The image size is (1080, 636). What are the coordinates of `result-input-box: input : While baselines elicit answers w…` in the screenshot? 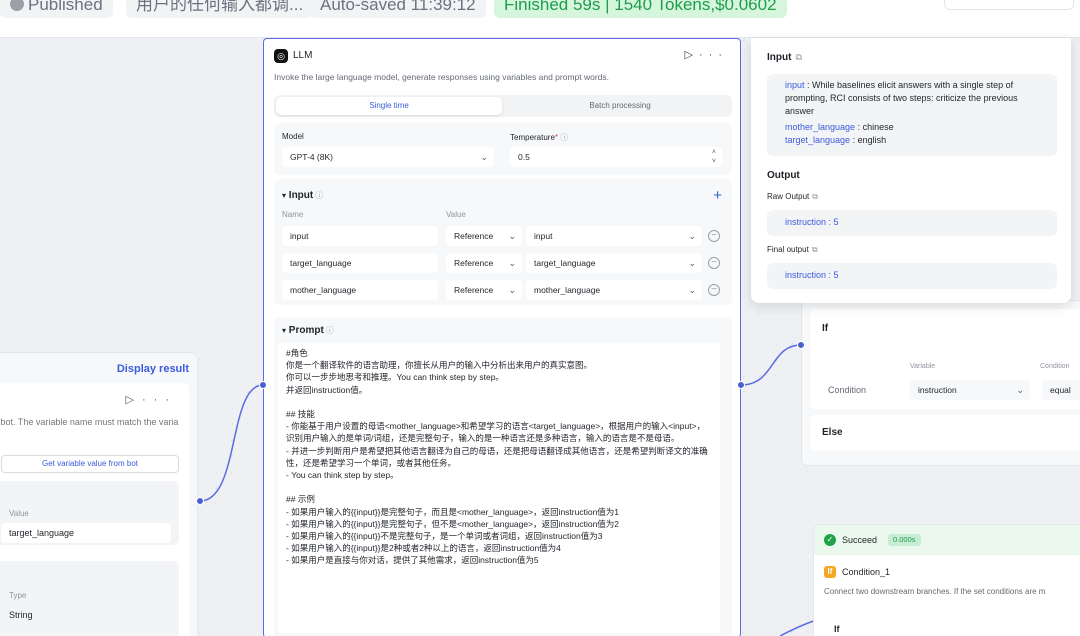 It's located at (912, 115).